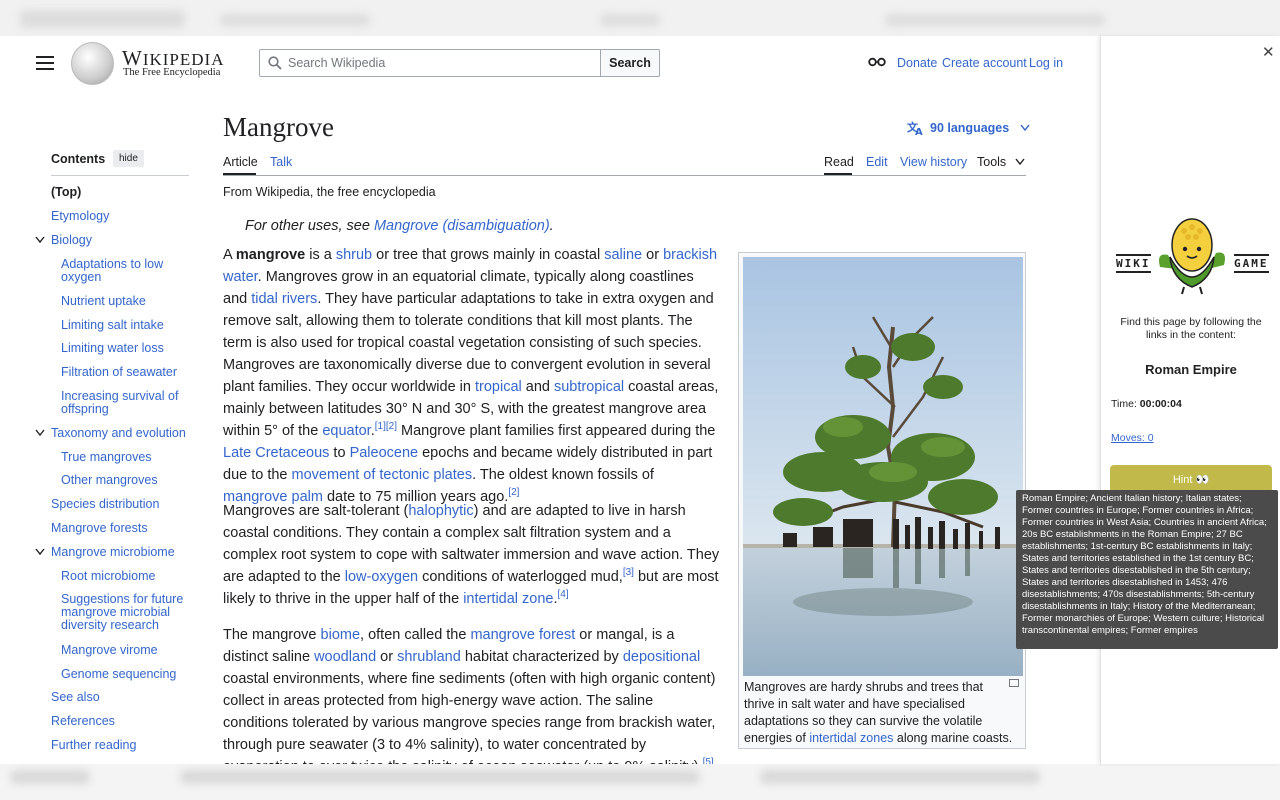 The height and width of the screenshot is (800, 1280). Describe the element at coordinates (661, 657) in the screenshot. I see `link-depositional: depositional` at that location.